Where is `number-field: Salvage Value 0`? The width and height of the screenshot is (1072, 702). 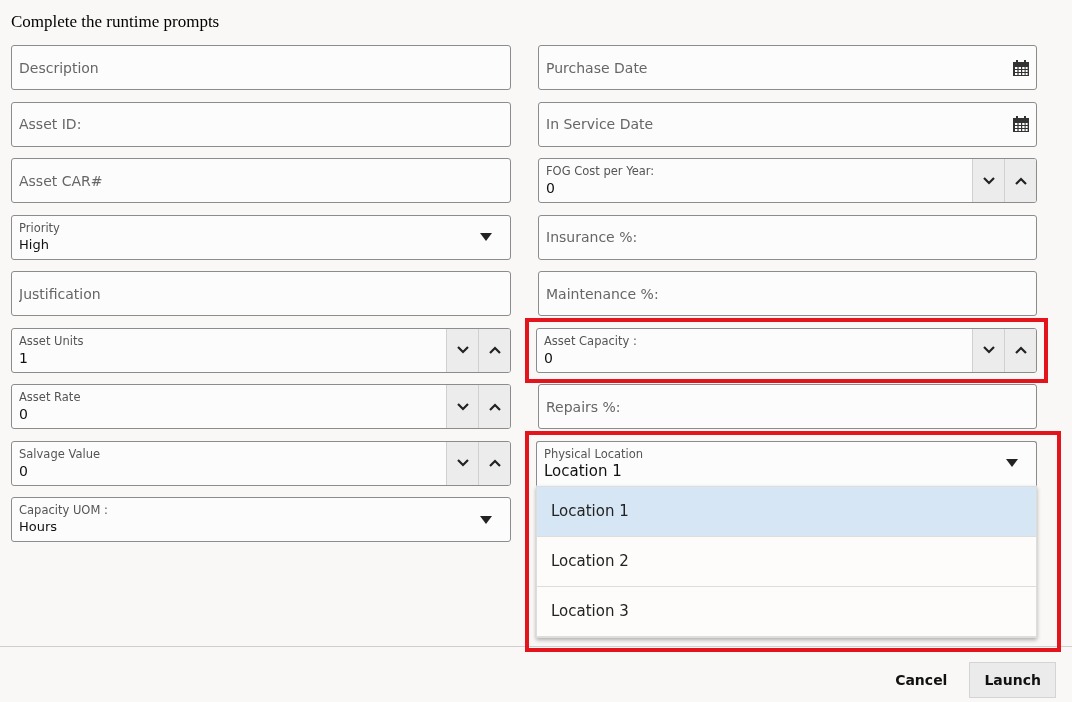 number-field: Salvage Value 0 is located at coordinates (261, 463).